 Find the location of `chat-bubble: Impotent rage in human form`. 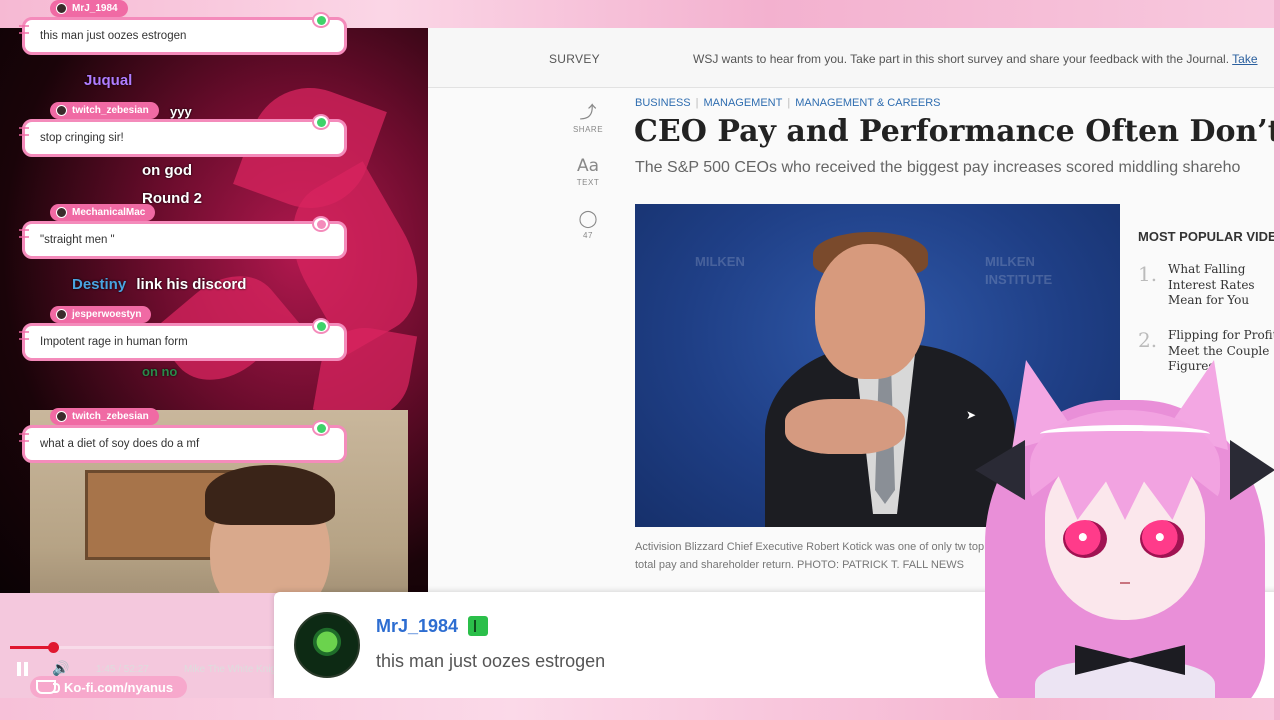

chat-bubble: Impotent rage in human form is located at coordinates (183, 339).